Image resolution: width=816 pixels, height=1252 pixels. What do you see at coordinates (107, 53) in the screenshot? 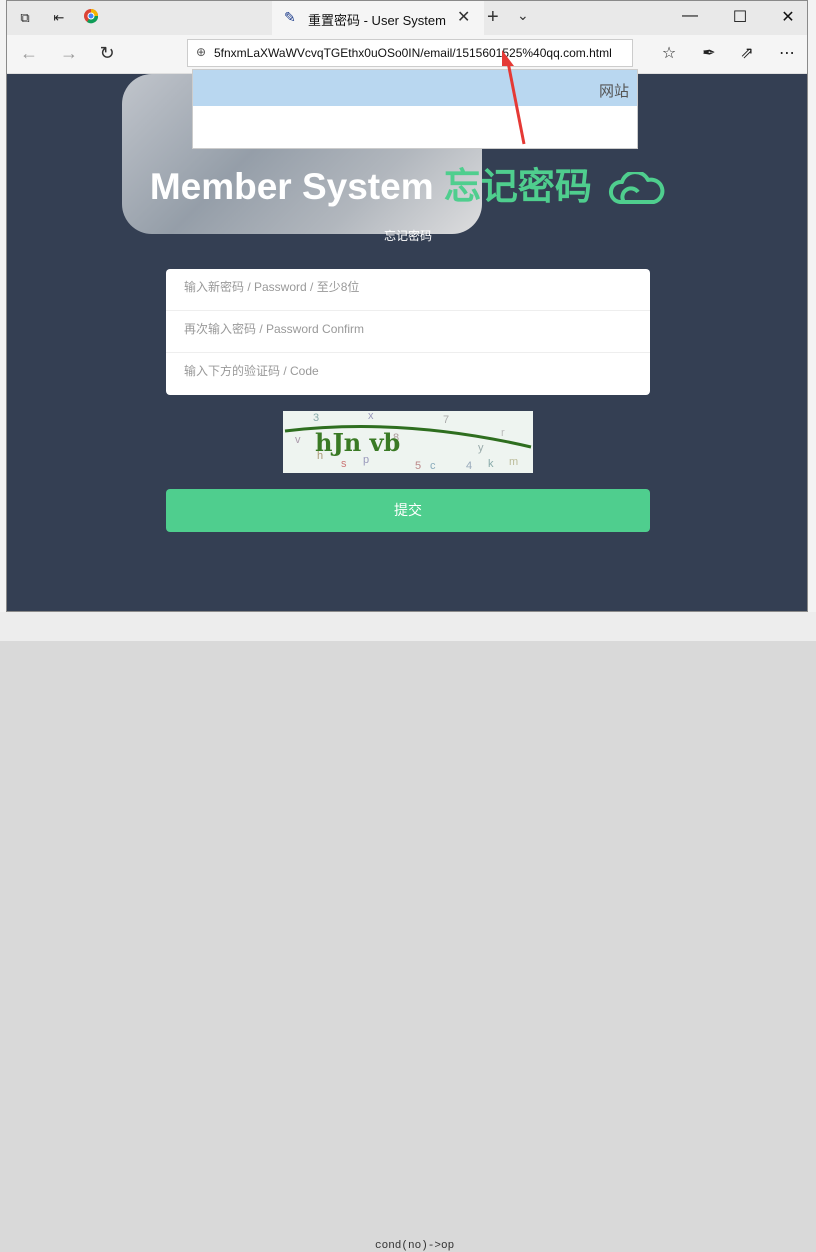
I see `refresh-icon: ↻` at bounding box center [107, 53].